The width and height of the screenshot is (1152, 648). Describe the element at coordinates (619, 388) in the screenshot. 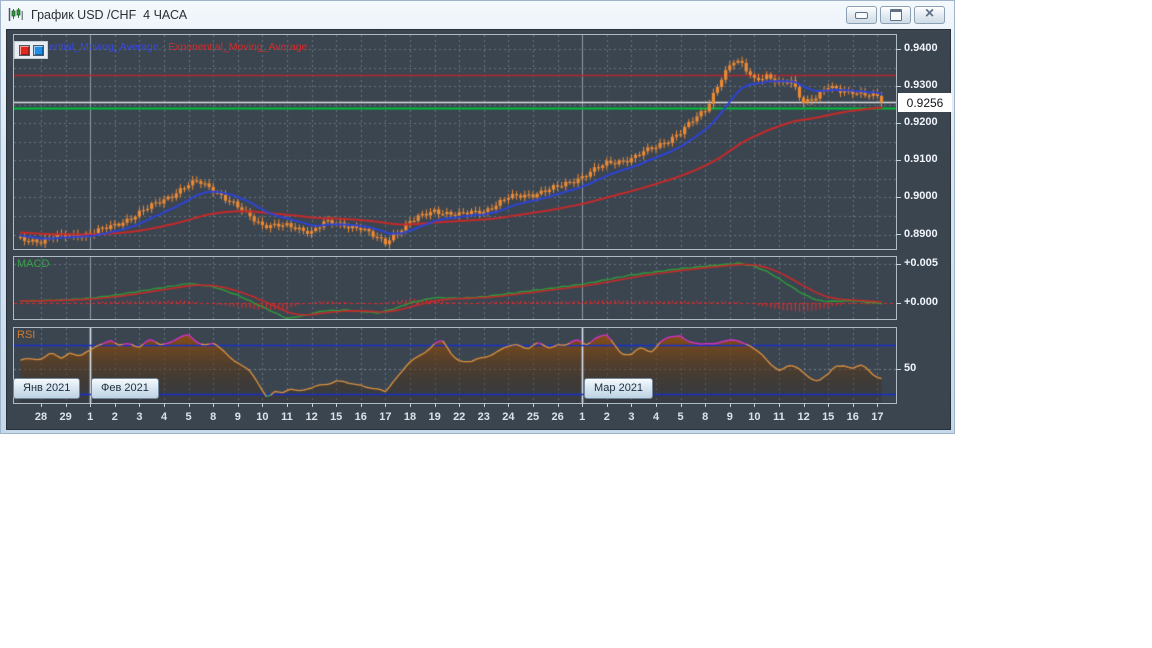

I see `month-button-mar: Мар 2021` at that location.